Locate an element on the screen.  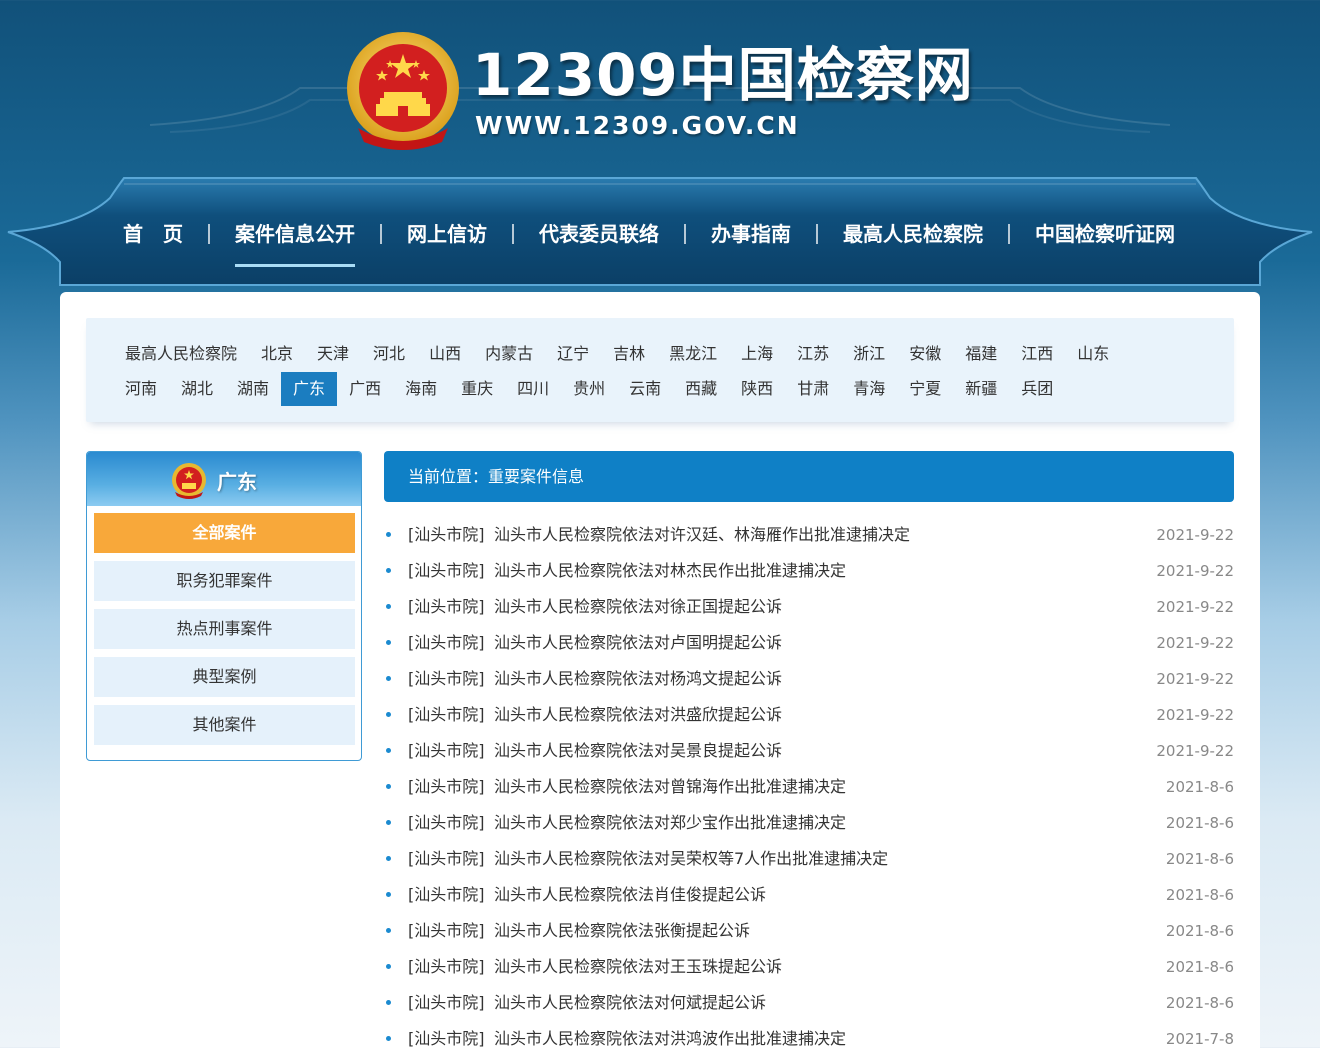
province-link: 最高人民检察院 is located at coordinates (181, 354).